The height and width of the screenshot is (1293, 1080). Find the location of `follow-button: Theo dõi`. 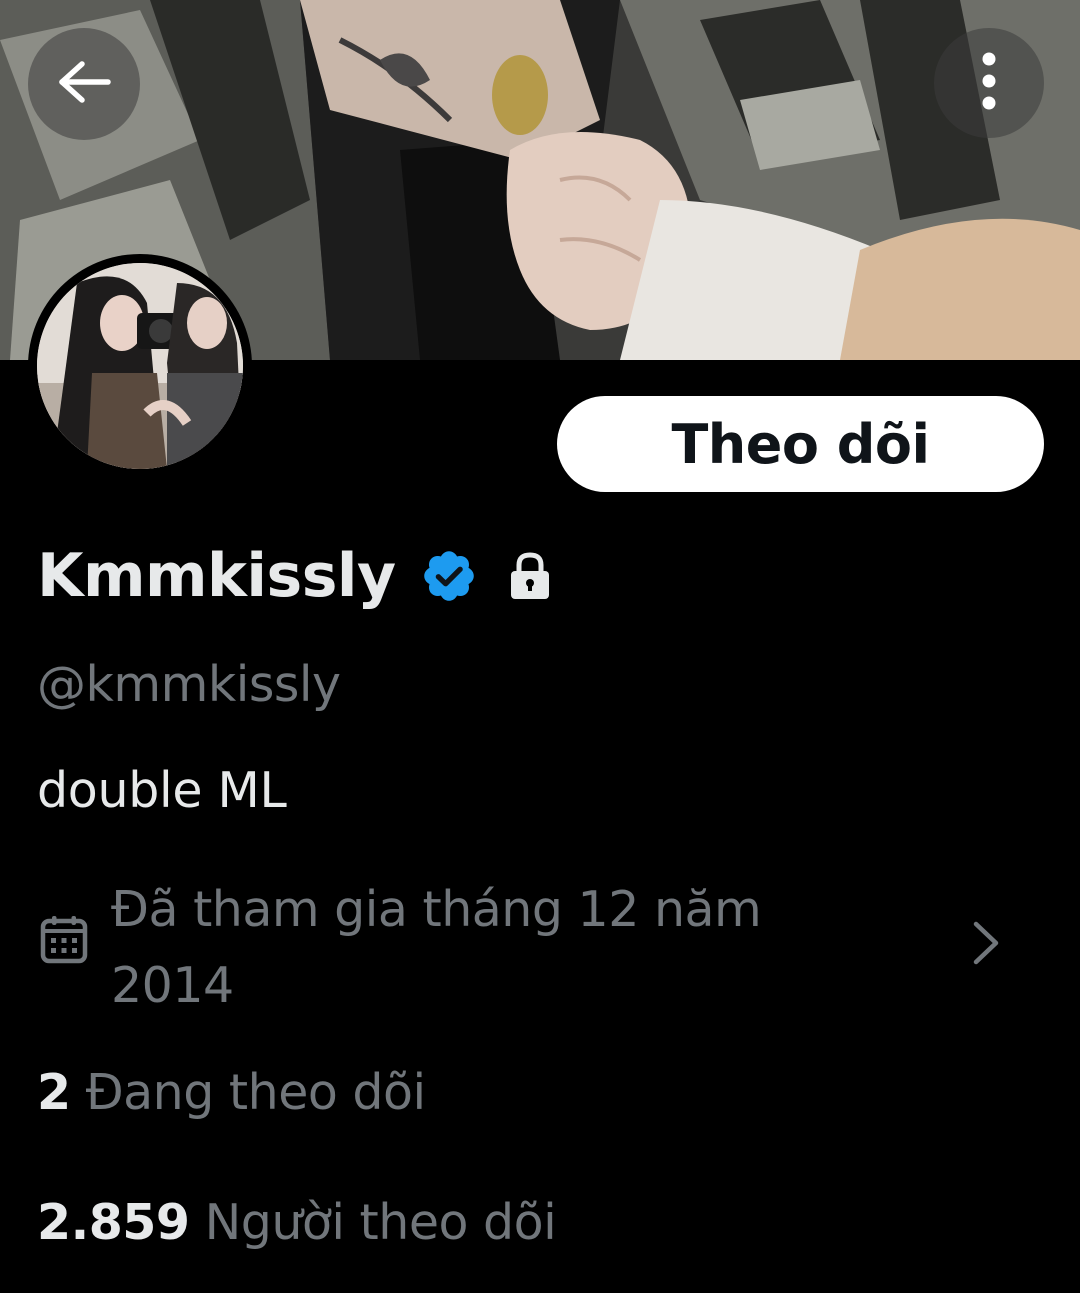

follow-button: Theo dõi is located at coordinates (800, 444).